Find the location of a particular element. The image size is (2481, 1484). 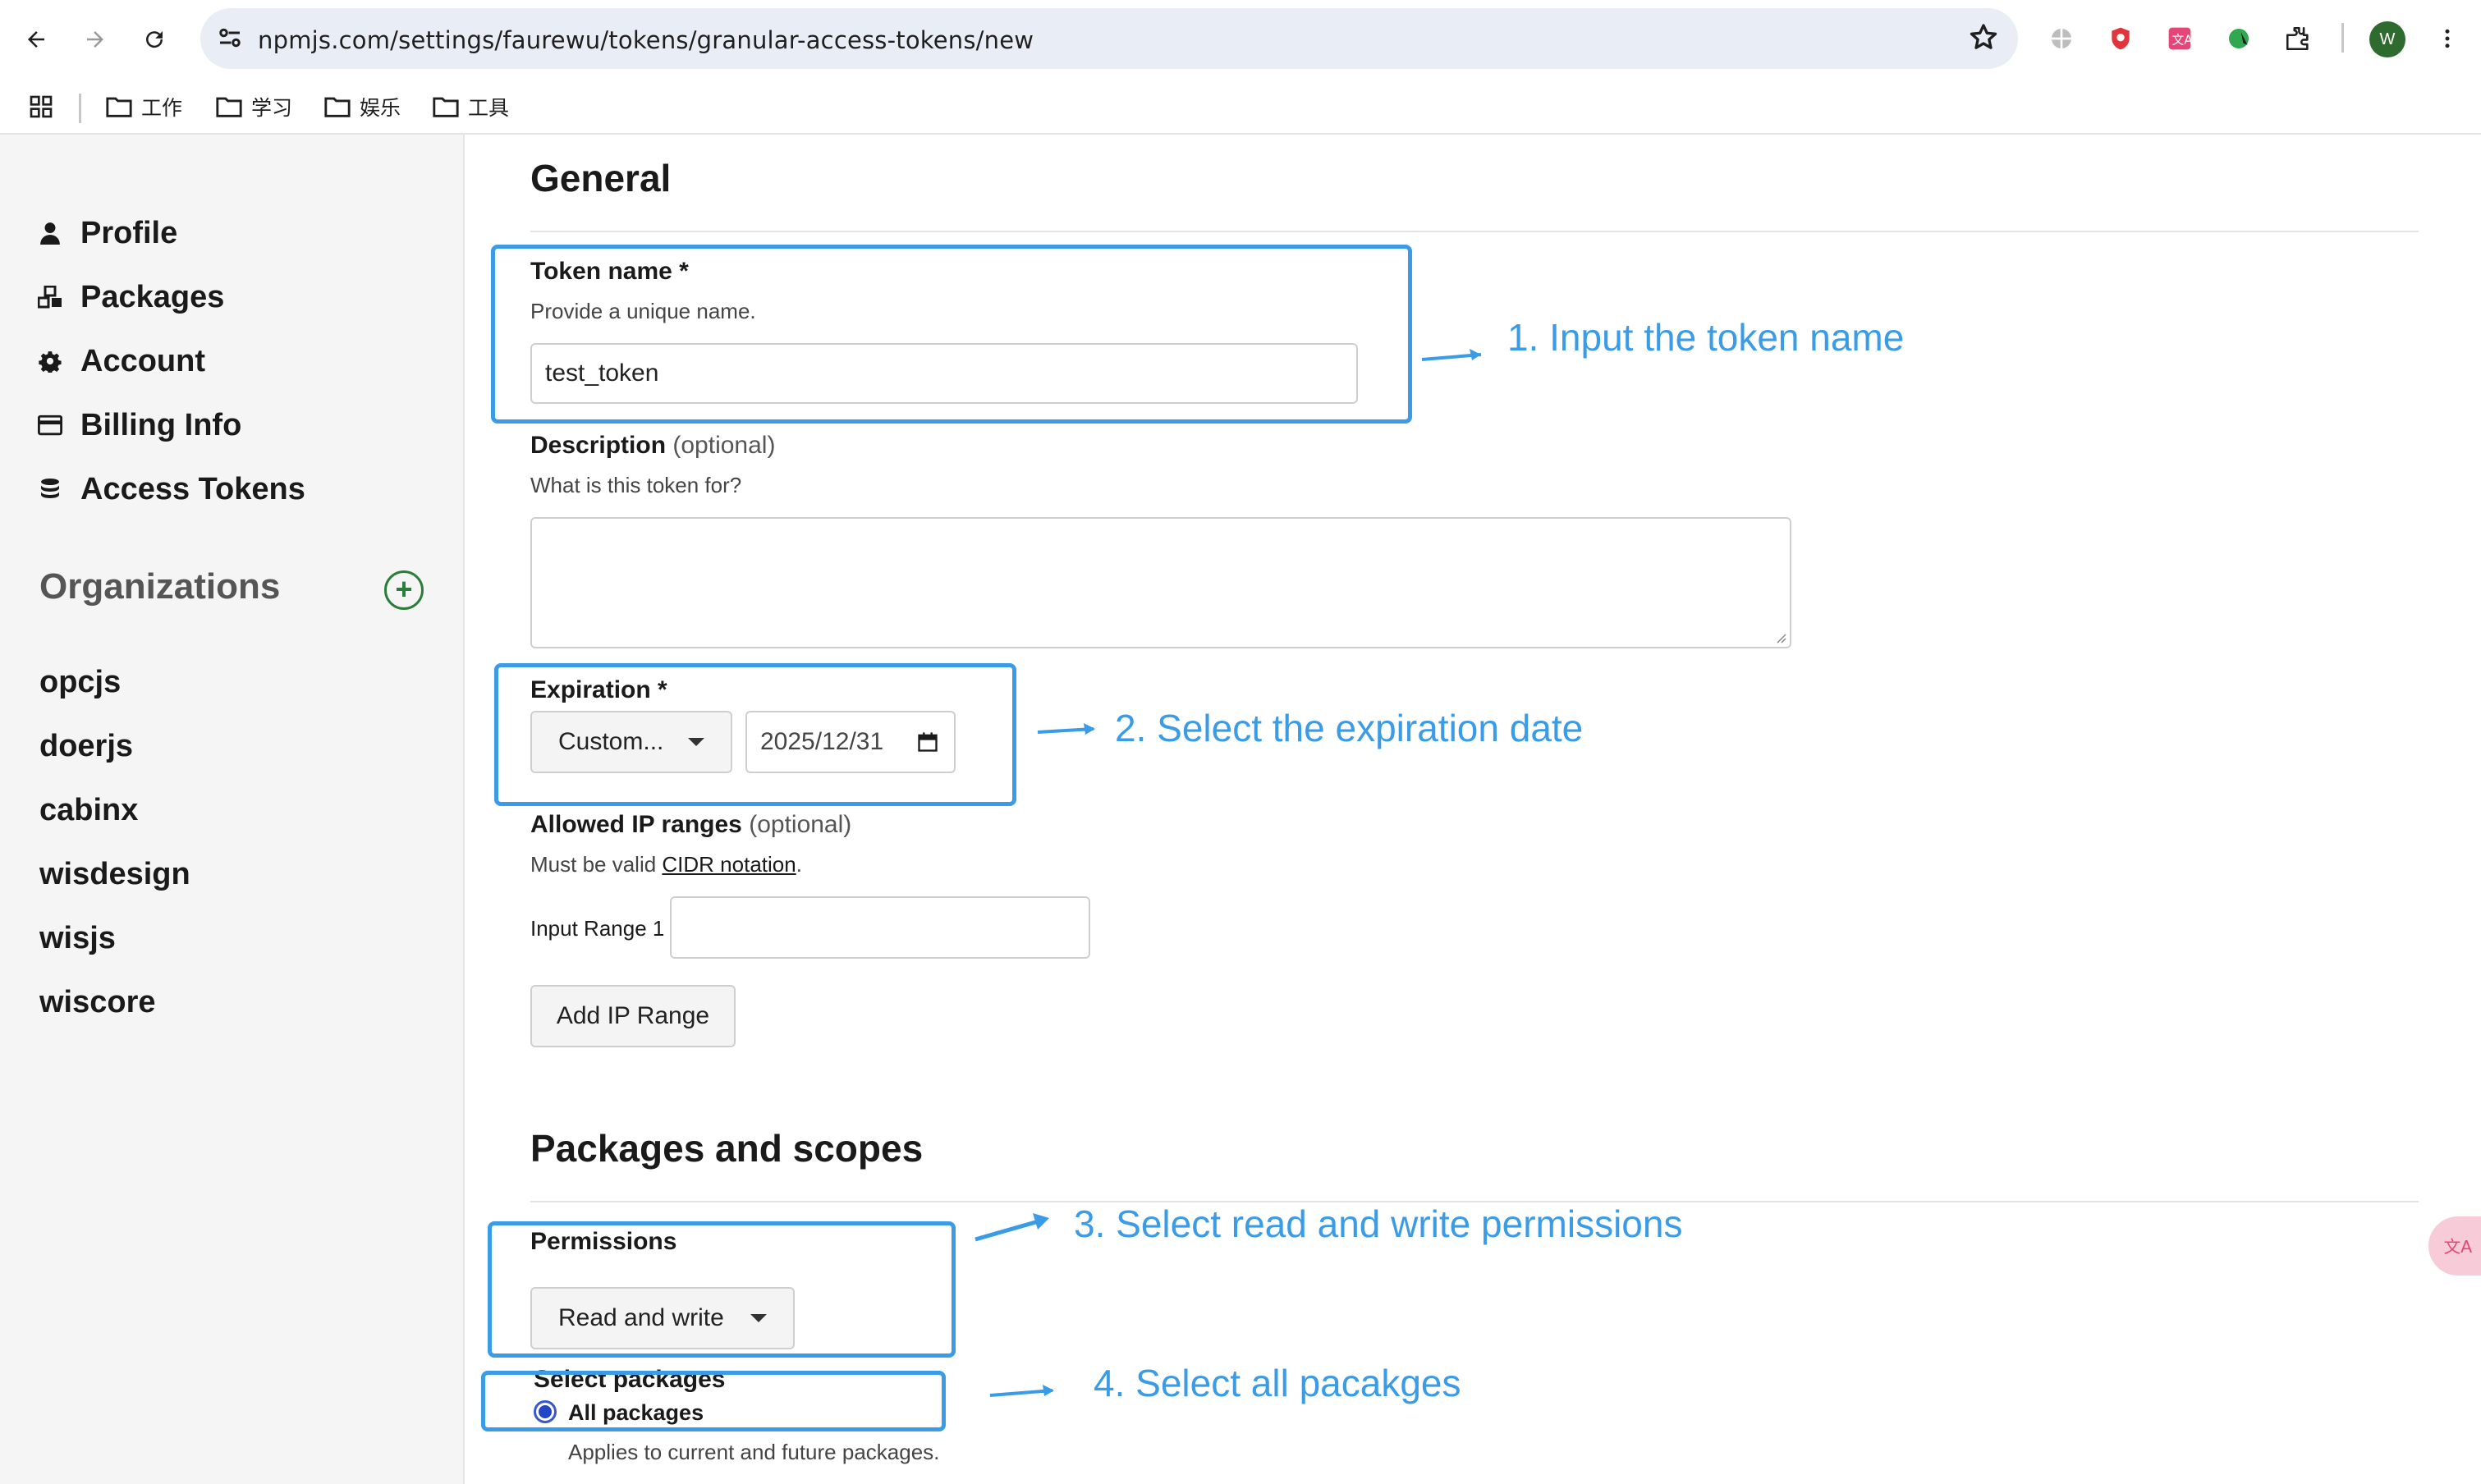

sidebar-item-packages: Packages is located at coordinates (131, 297).